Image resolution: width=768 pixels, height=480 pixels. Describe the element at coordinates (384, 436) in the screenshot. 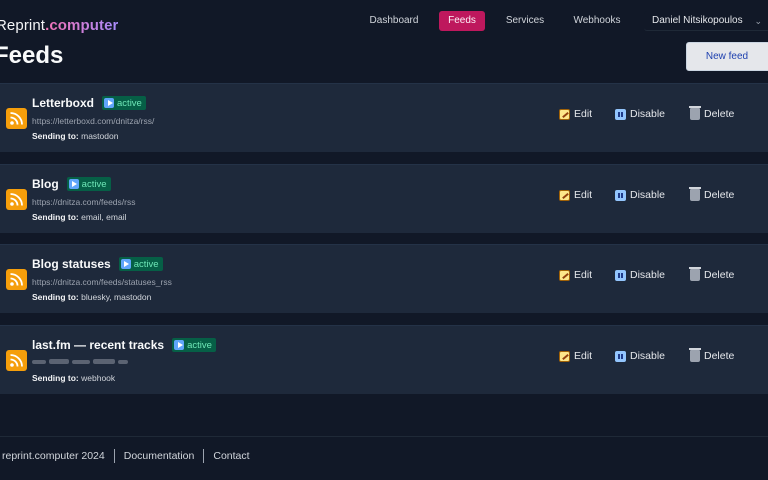

I see `footer-divider` at that location.